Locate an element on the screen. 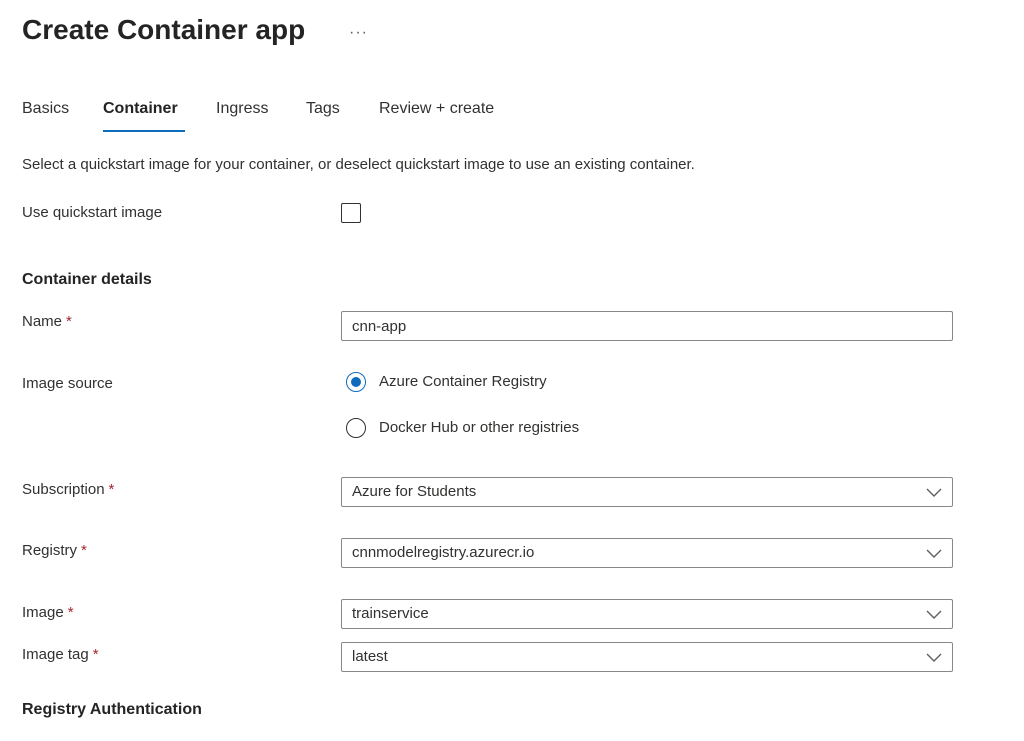  image-tag-label-text: Image tag is located at coordinates (55, 654).